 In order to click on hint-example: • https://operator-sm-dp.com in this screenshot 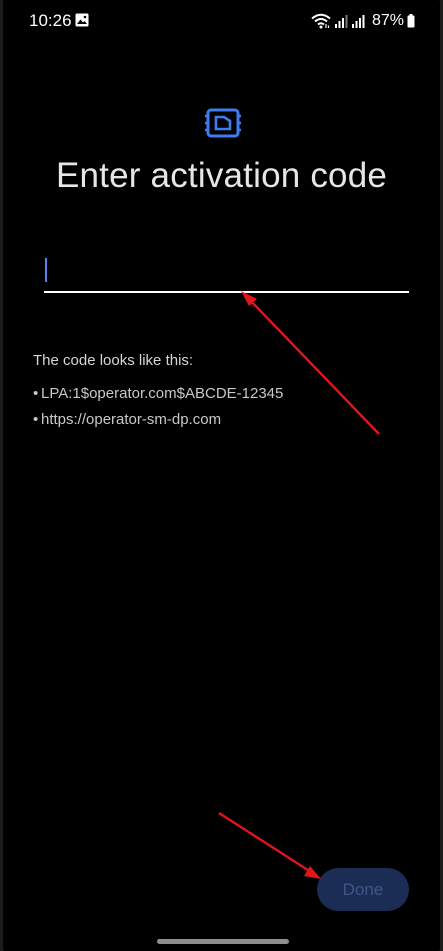, I will do `click(158, 423)`.